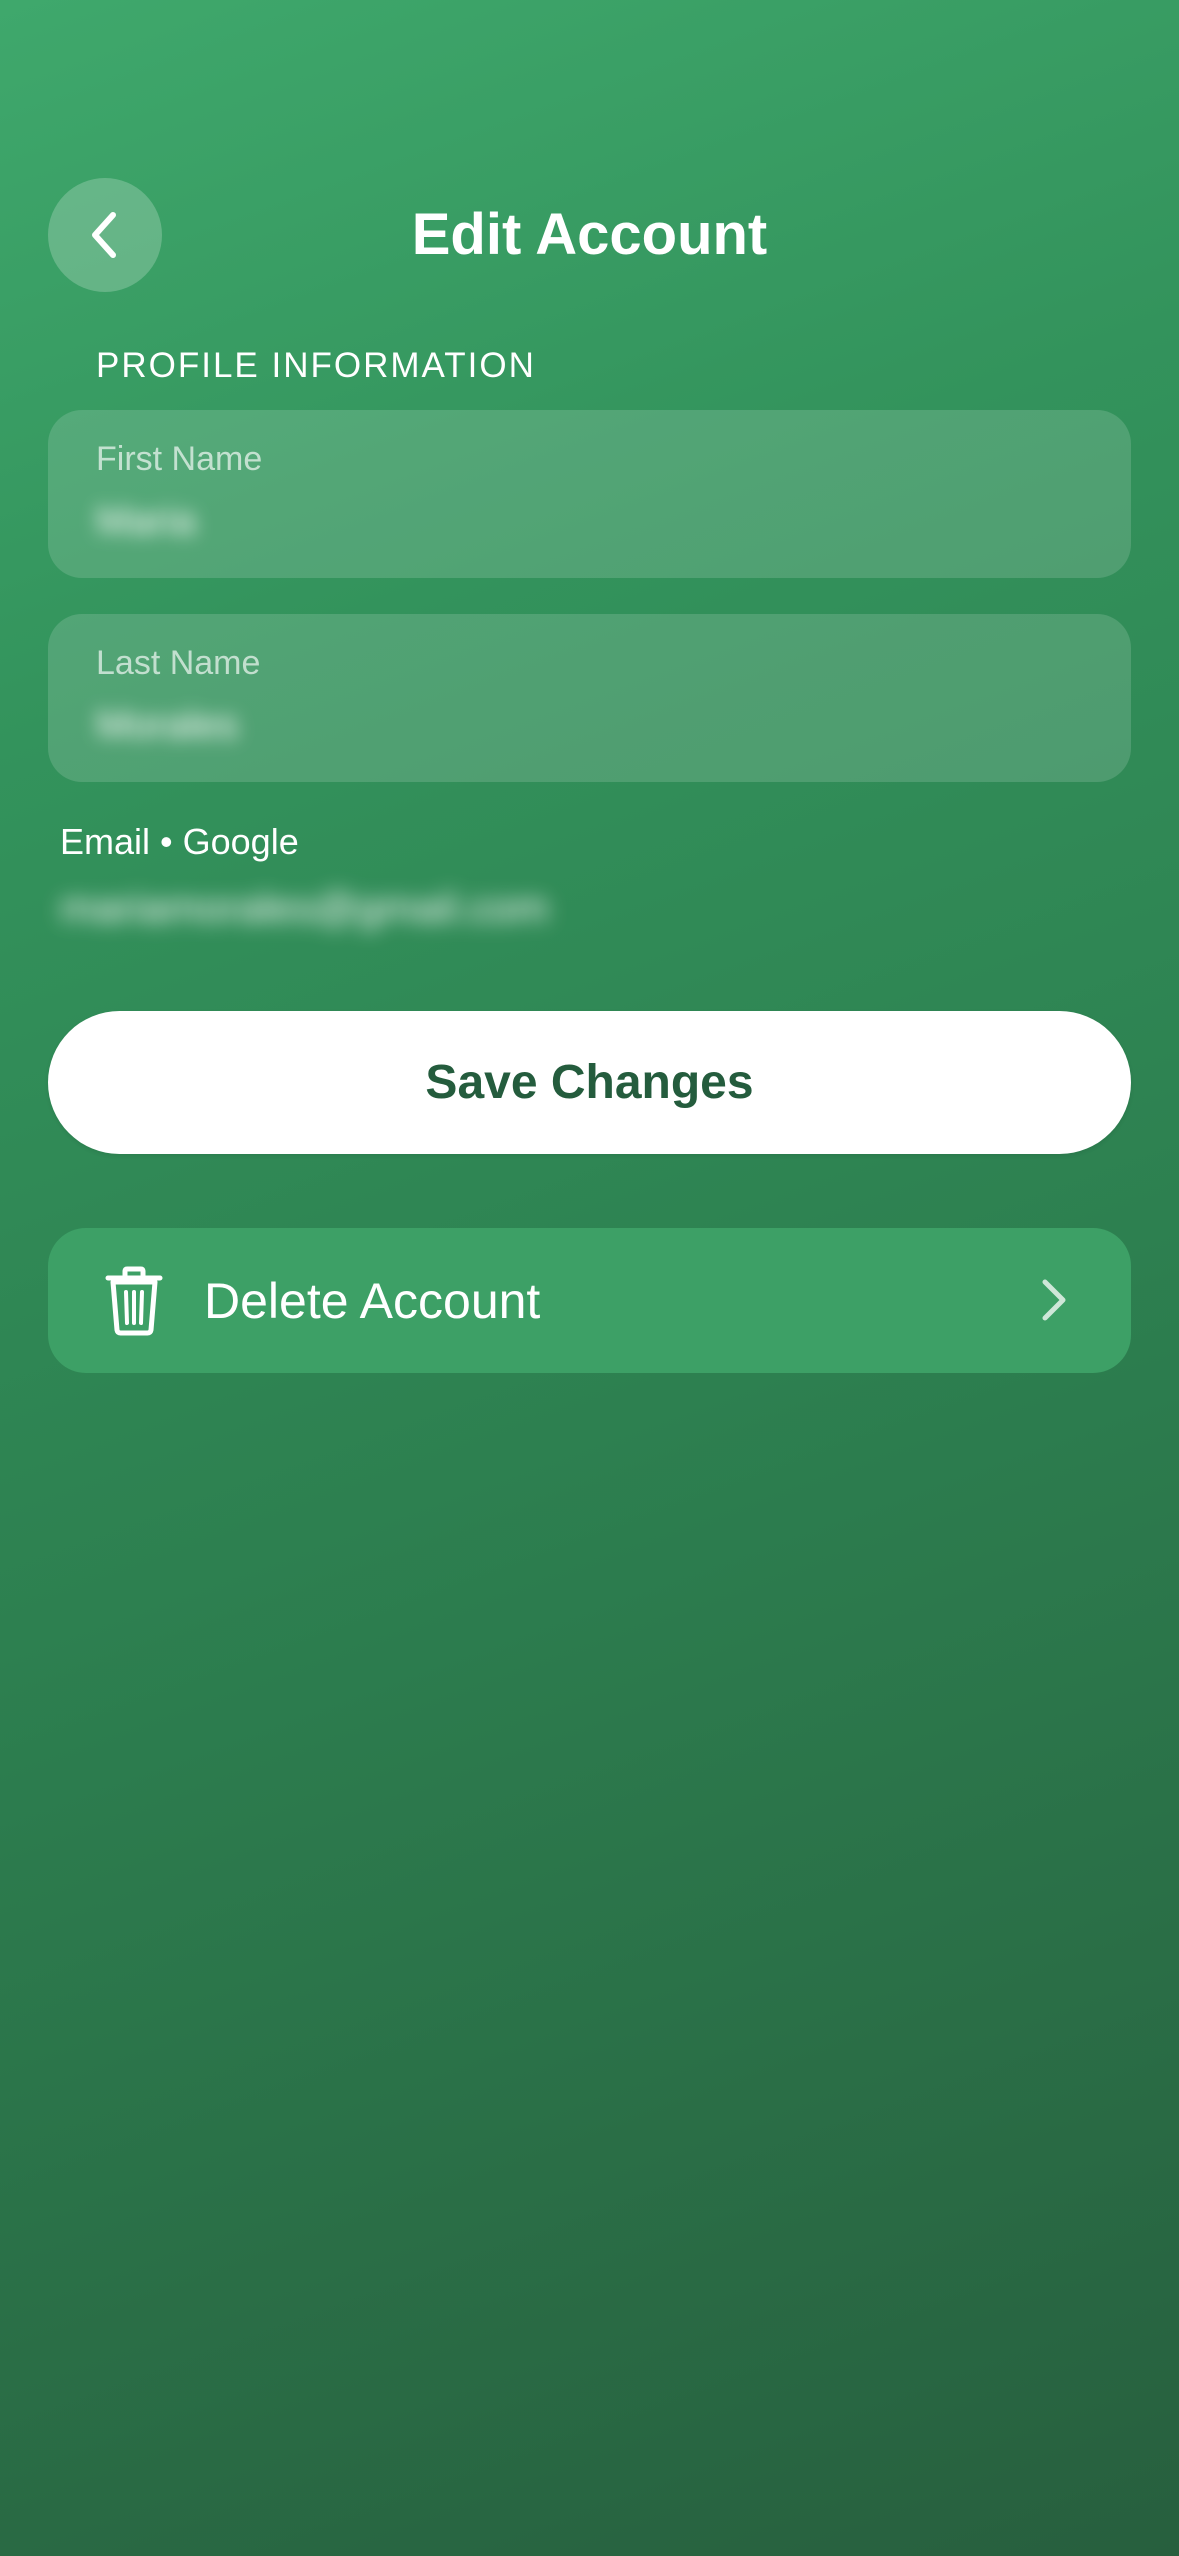  What do you see at coordinates (179, 459) in the screenshot?
I see `first-name-label: First Name` at bounding box center [179, 459].